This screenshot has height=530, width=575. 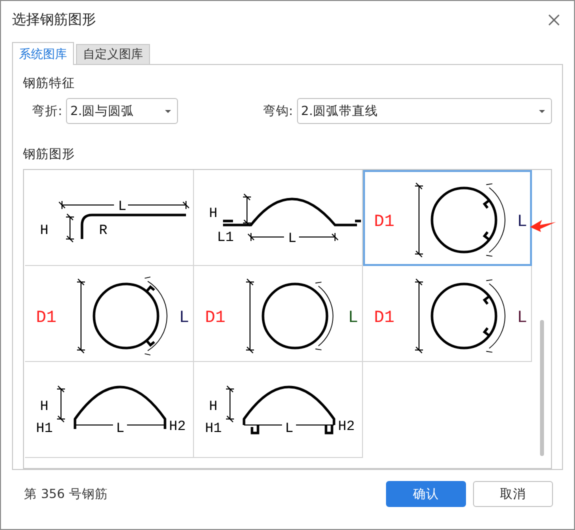 What do you see at coordinates (324, 315) in the screenshot?
I see `dimension-arc` at bounding box center [324, 315].